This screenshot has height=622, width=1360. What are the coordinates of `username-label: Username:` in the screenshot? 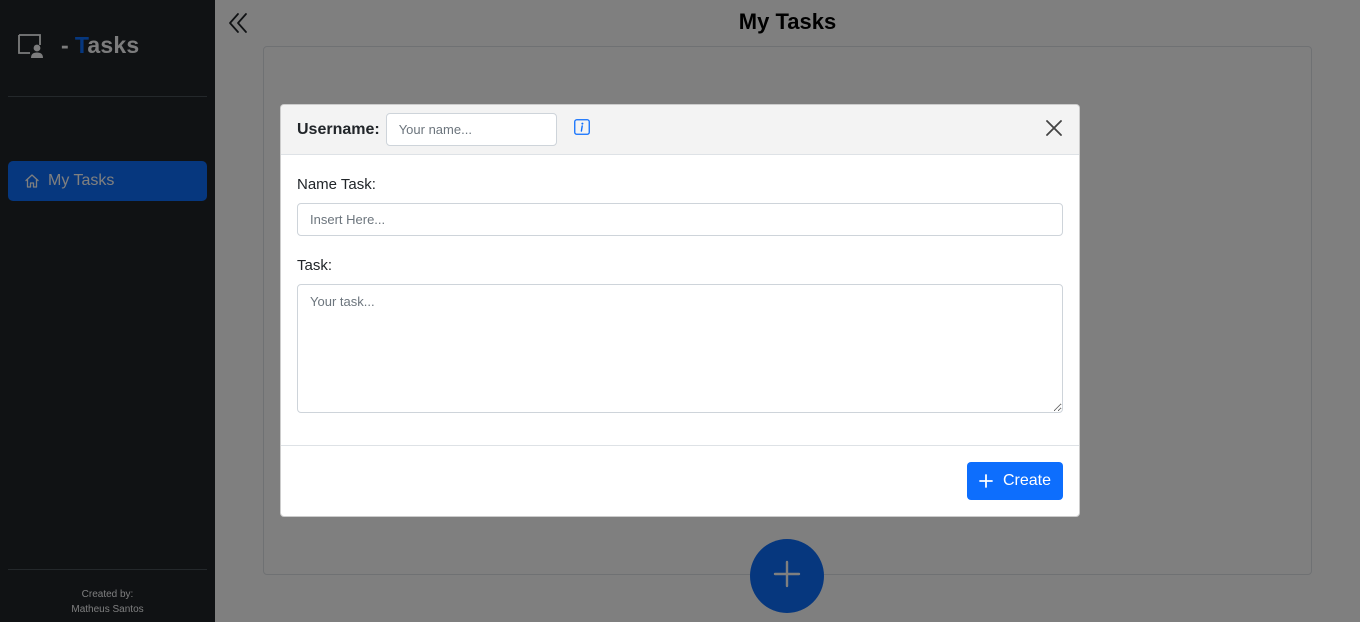 It's located at (338, 129).